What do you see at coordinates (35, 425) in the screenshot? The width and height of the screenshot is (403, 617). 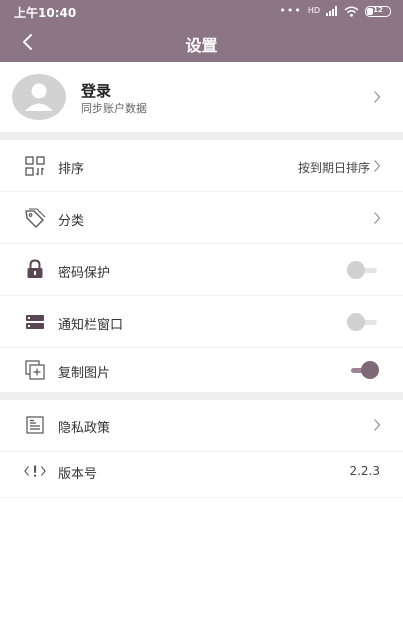 I see `document-icon` at bounding box center [35, 425].